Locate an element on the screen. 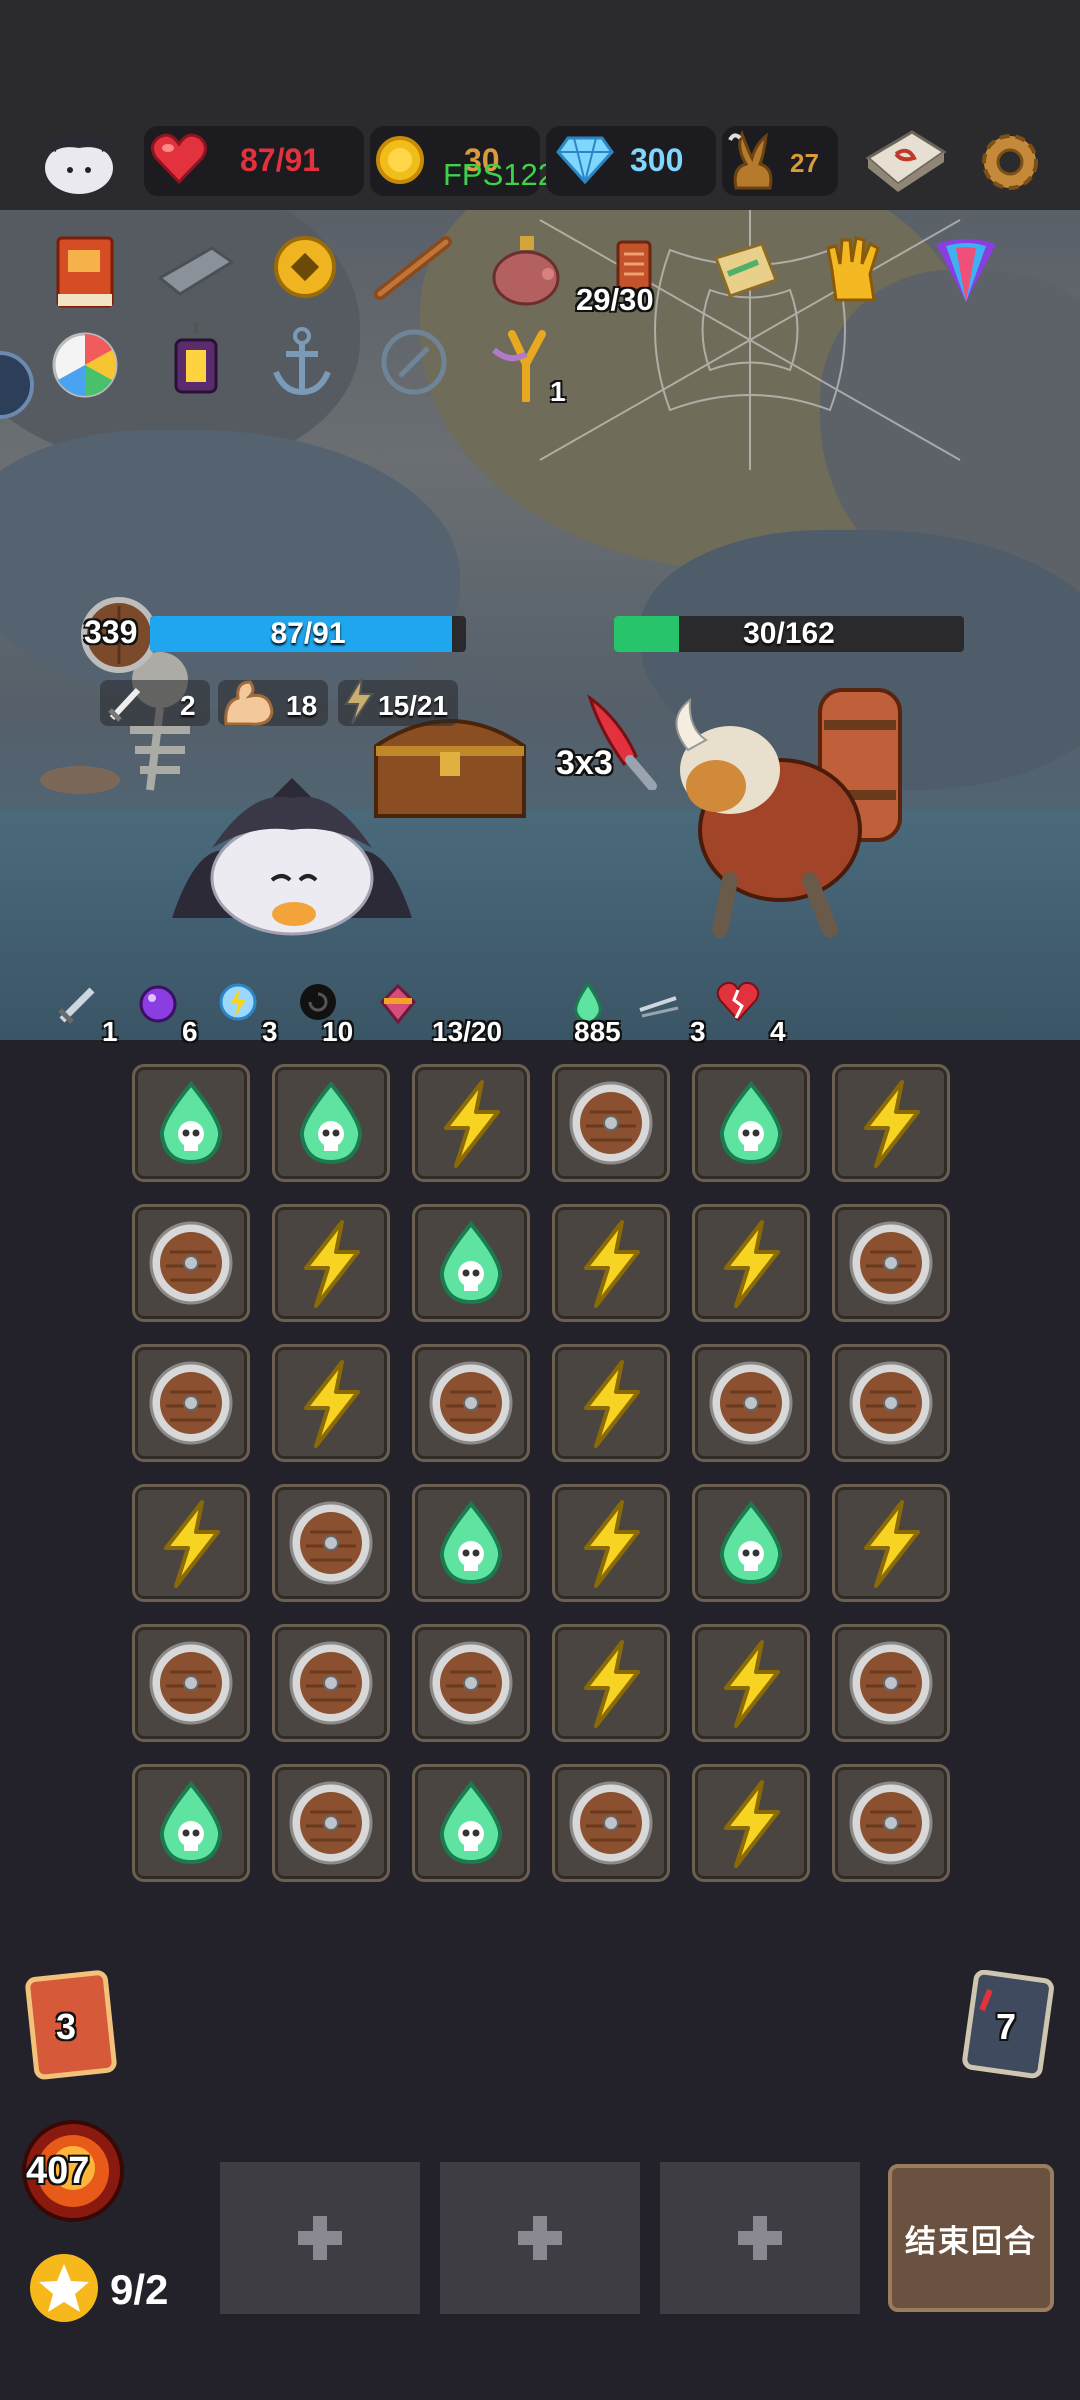  enemy-intent-value: 3x3 is located at coordinates (584, 763).